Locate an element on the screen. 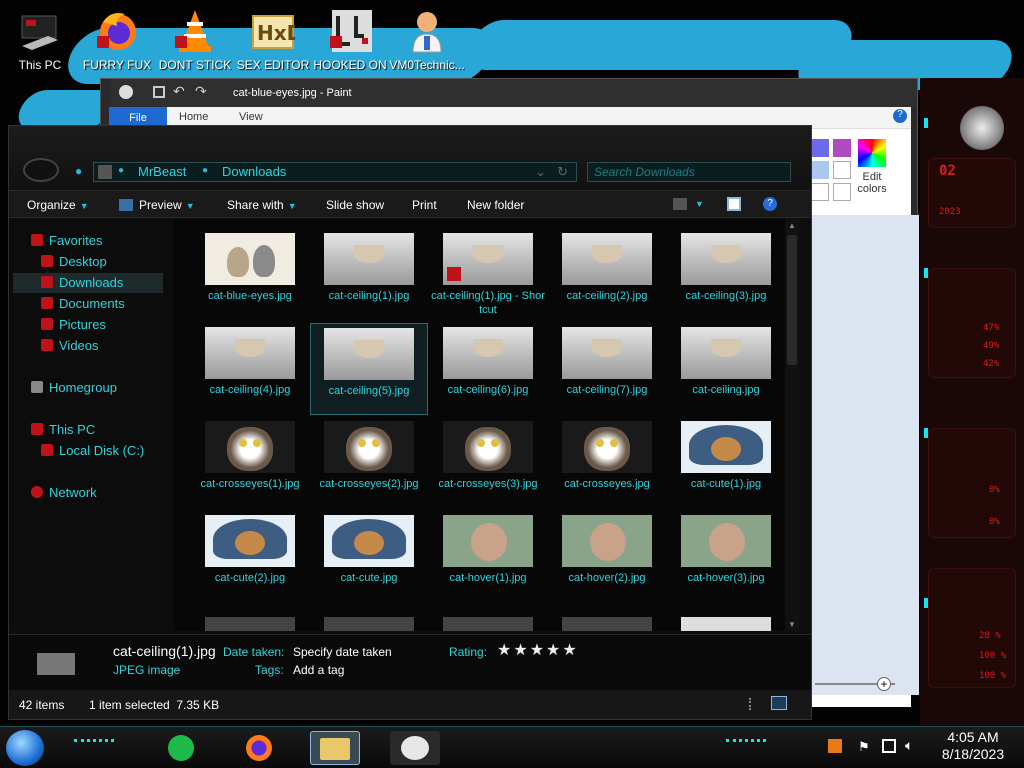 The height and width of the screenshot is (768, 1024). preview-pane-icon is located at coordinates (734, 204).